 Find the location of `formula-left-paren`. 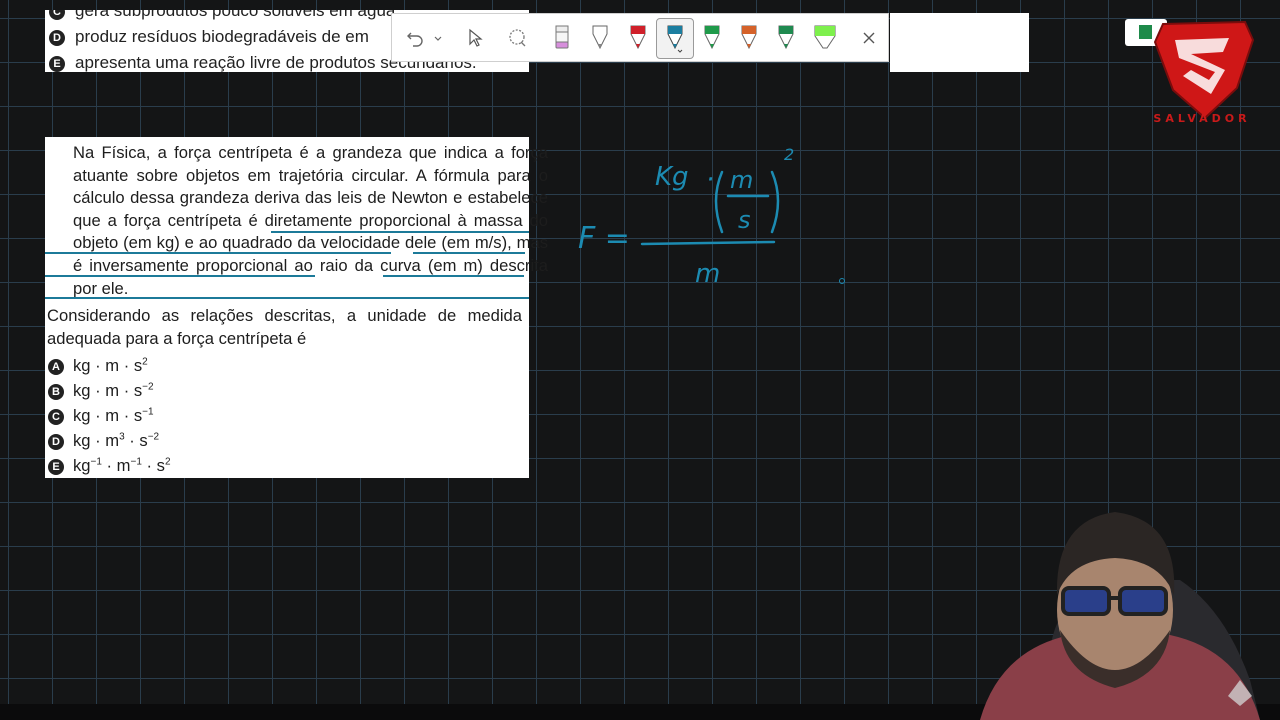

formula-left-paren is located at coordinates (719, 202).